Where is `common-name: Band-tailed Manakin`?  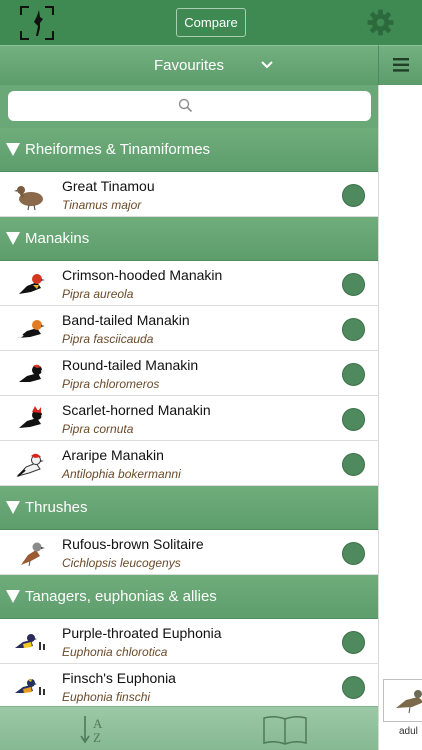 common-name: Band-tailed Manakin is located at coordinates (126, 320).